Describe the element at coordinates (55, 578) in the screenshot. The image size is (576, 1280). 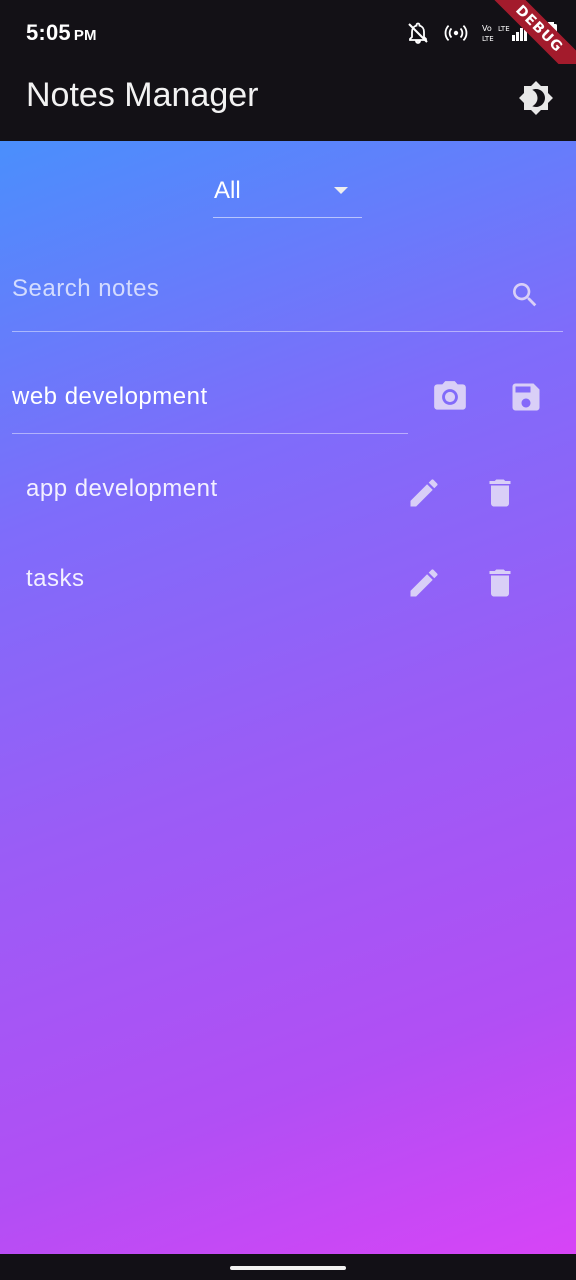
I see `note-title: tasks` at that location.